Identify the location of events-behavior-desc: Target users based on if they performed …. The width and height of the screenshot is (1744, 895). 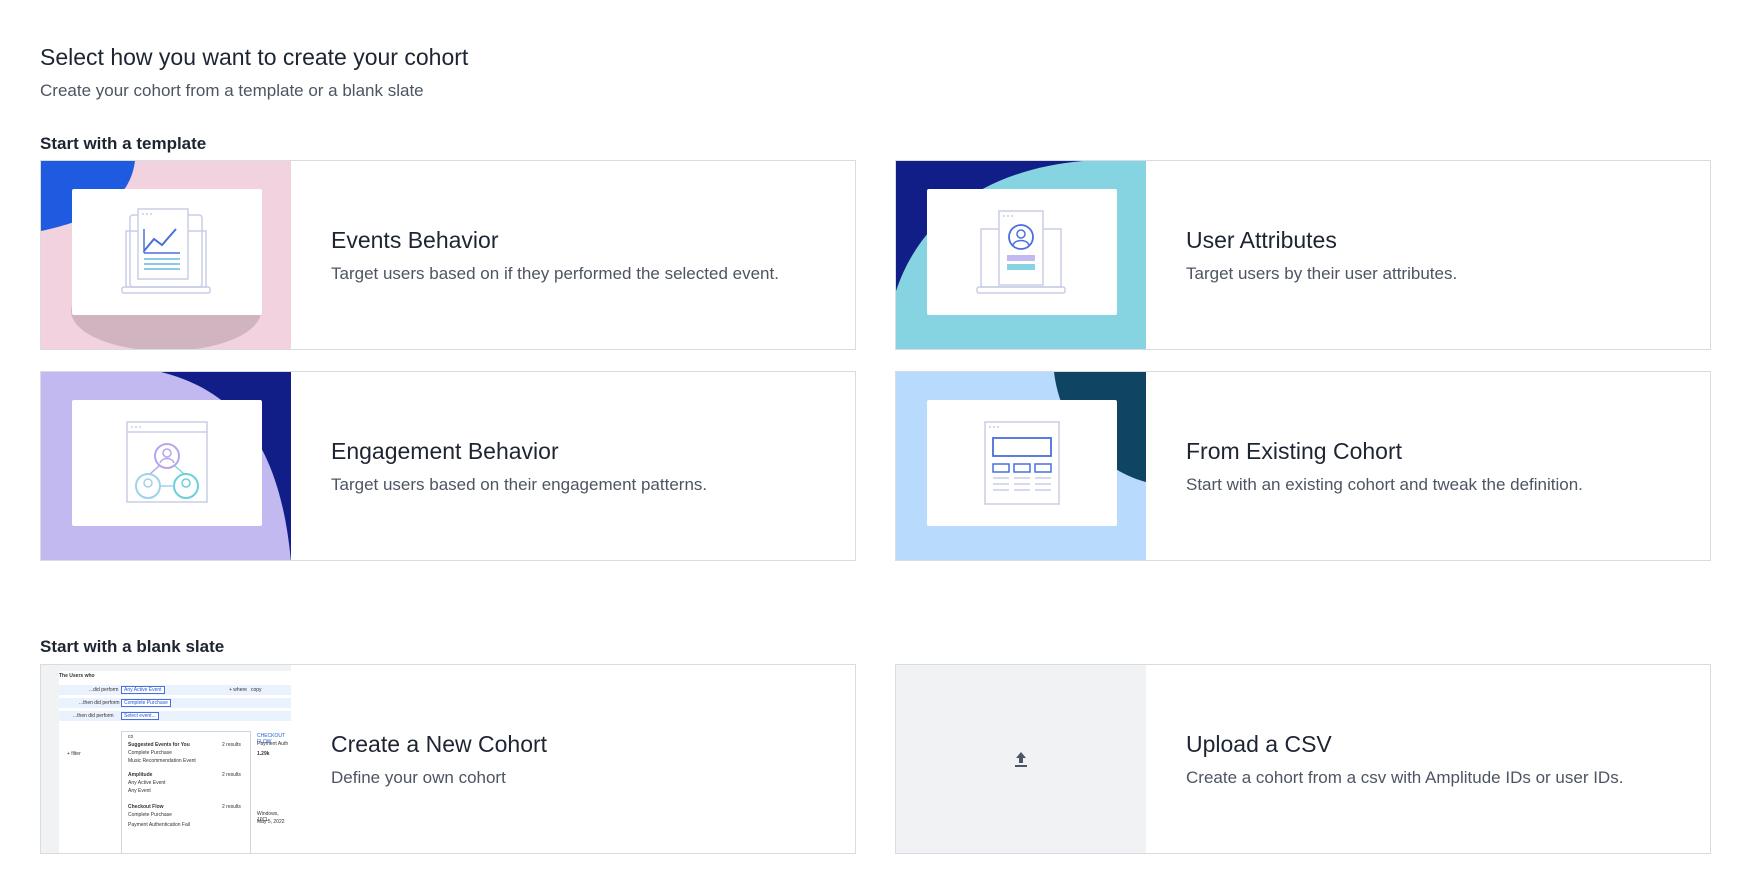
(555, 273).